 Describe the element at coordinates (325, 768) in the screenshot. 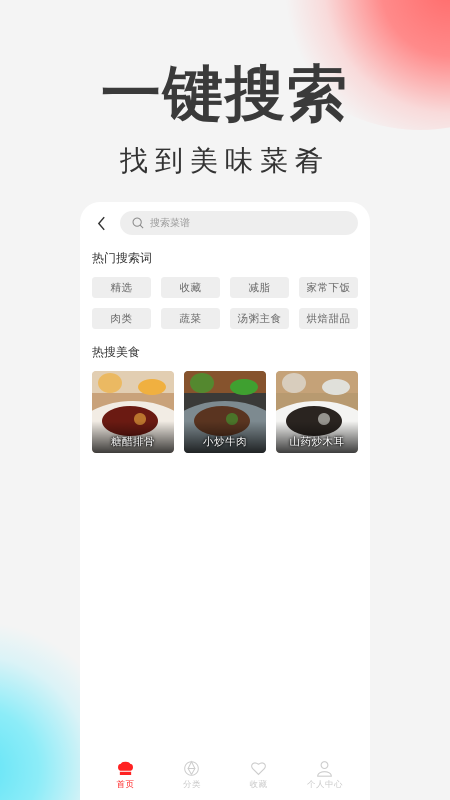

I see `person-icon` at that location.